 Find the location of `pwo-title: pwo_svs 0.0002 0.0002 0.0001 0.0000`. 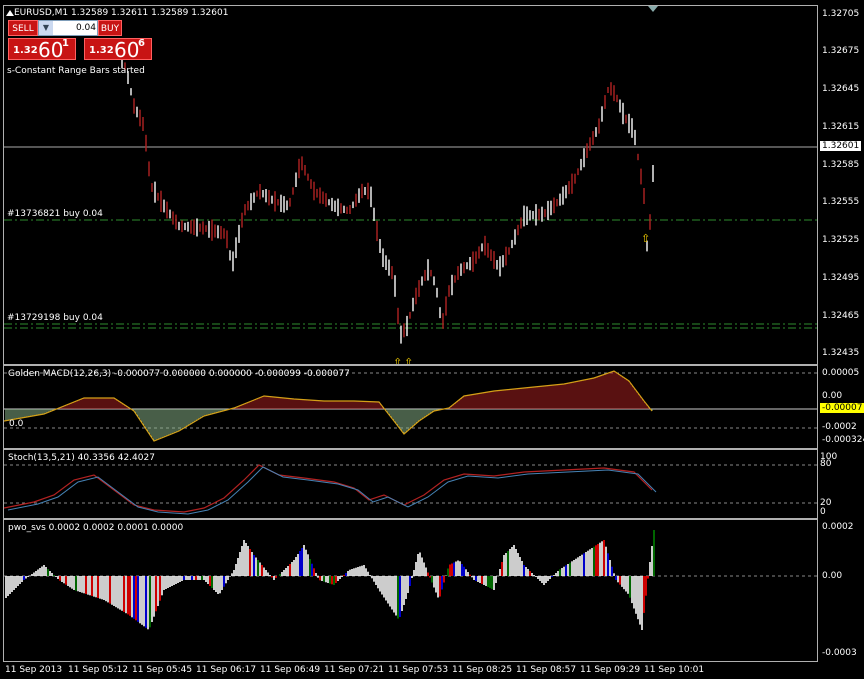

pwo-title: pwo_svs 0.0002 0.0002 0.0001 0.0000 is located at coordinates (96, 528).